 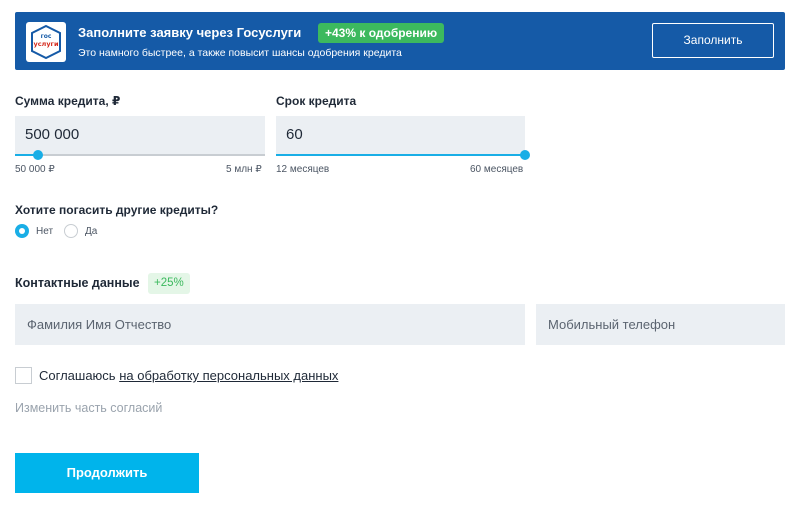 I want to click on term-label: Срок кредита, so click(x=316, y=101).